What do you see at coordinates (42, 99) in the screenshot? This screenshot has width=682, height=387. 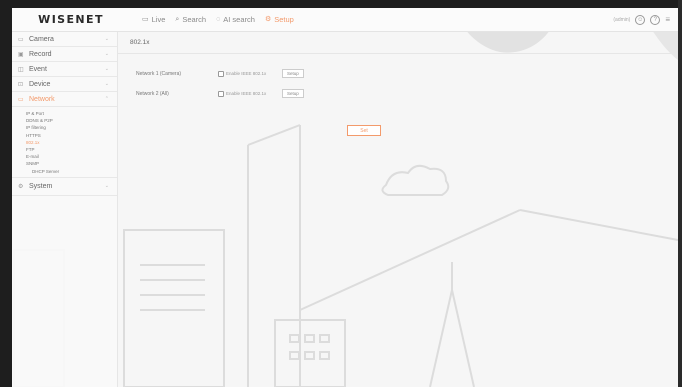 I see `sidebar-item-label: Network` at bounding box center [42, 99].